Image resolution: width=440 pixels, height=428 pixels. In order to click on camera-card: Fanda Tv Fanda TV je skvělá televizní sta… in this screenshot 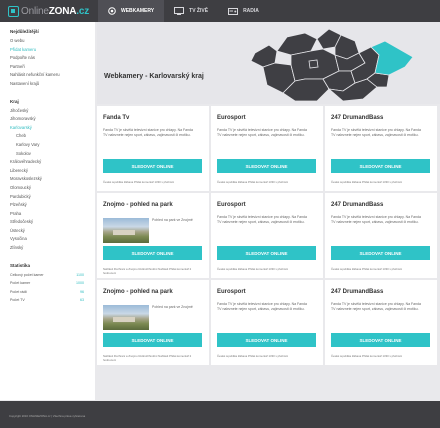, I will do `click(153, 148)`.